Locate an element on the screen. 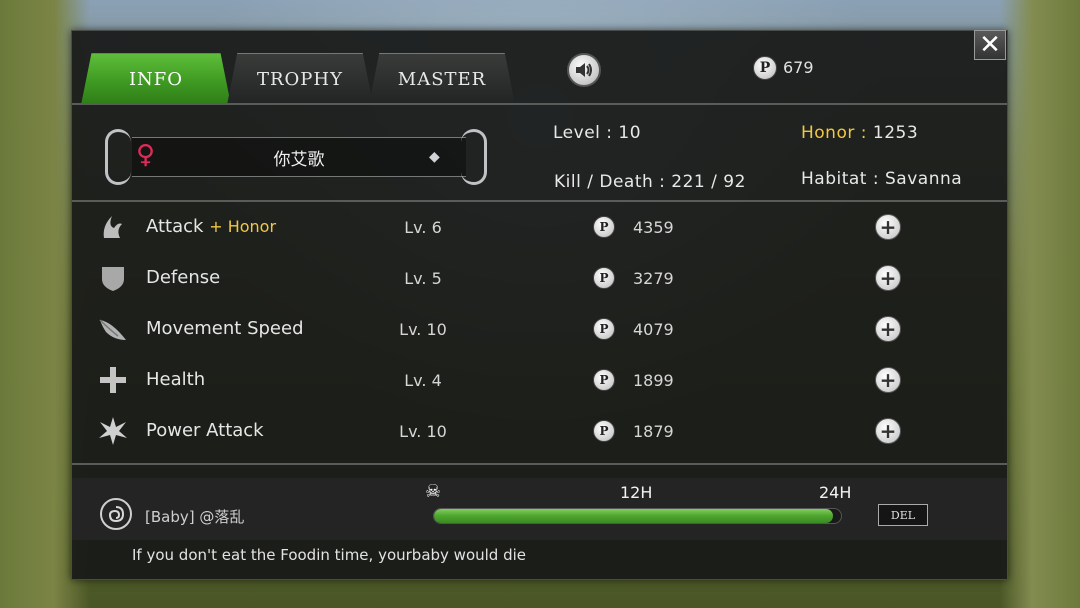 Image resolution: width=1080 pixels, height=608 pixels. stat-label: Defense is located at coordinates (183, 277).